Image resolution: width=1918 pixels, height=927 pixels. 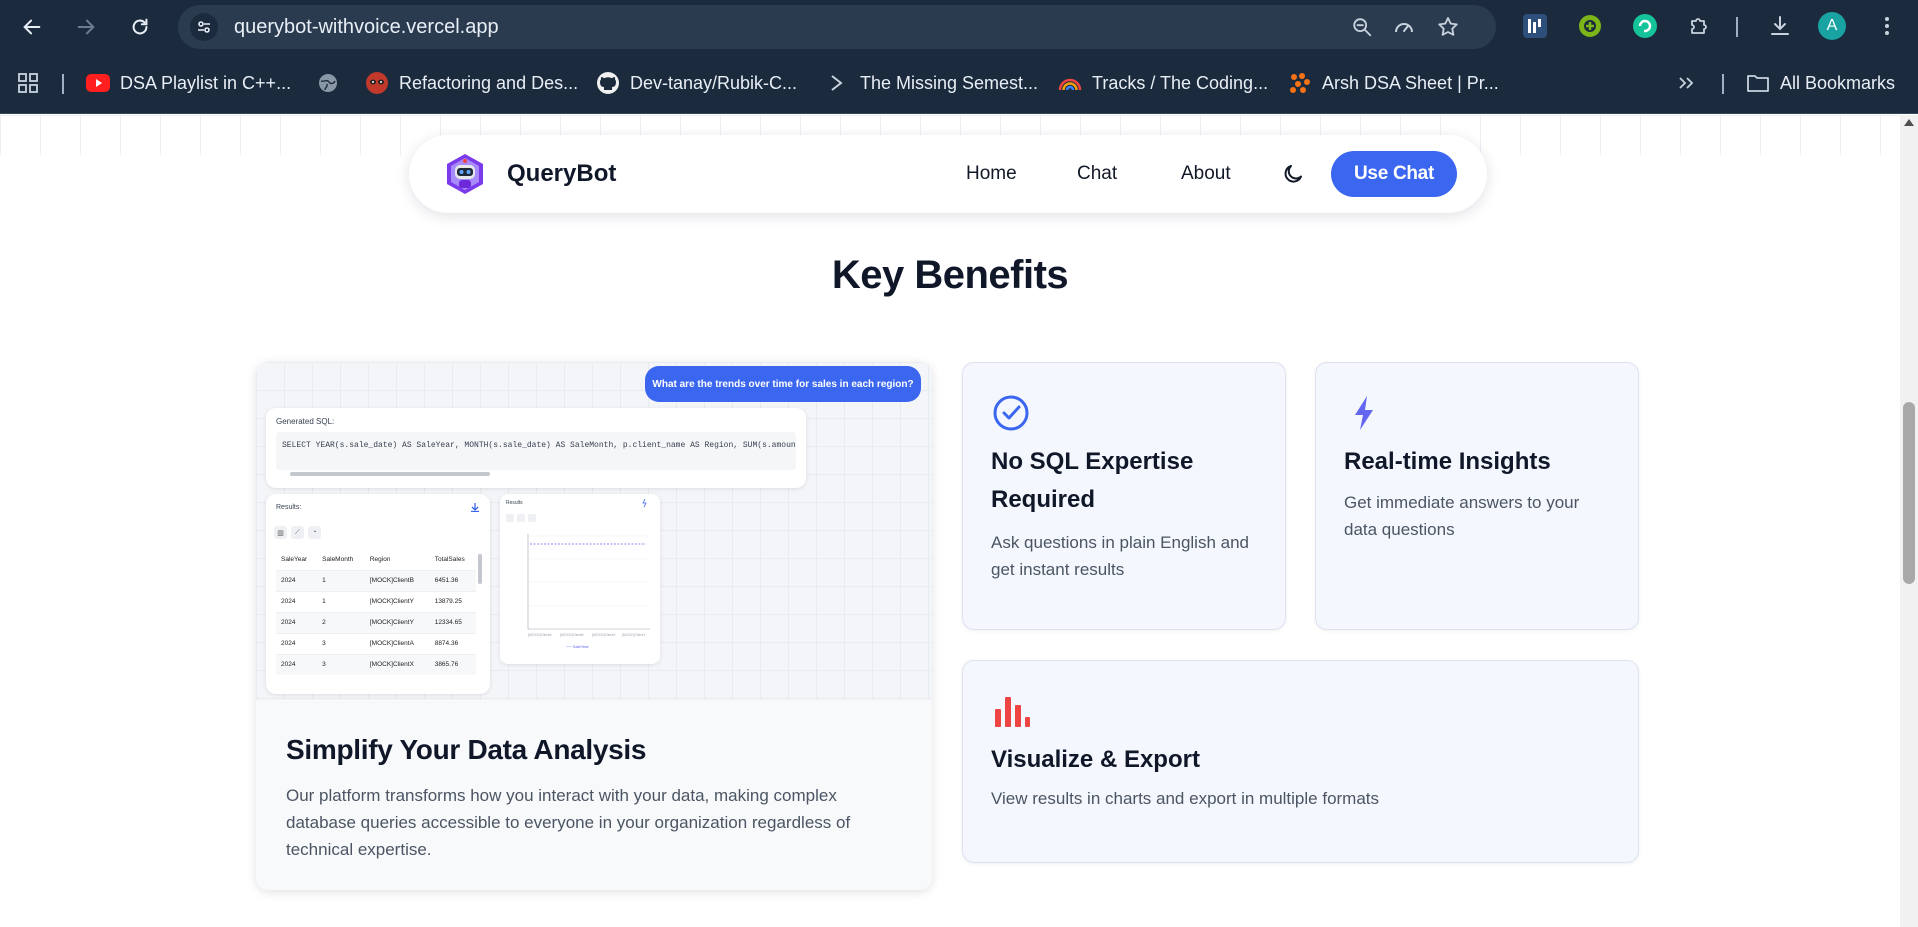 What do you see at coordinates (341, 622) in the screenshot?
I see `table-cell: 2` at bounding box center [341, 622].